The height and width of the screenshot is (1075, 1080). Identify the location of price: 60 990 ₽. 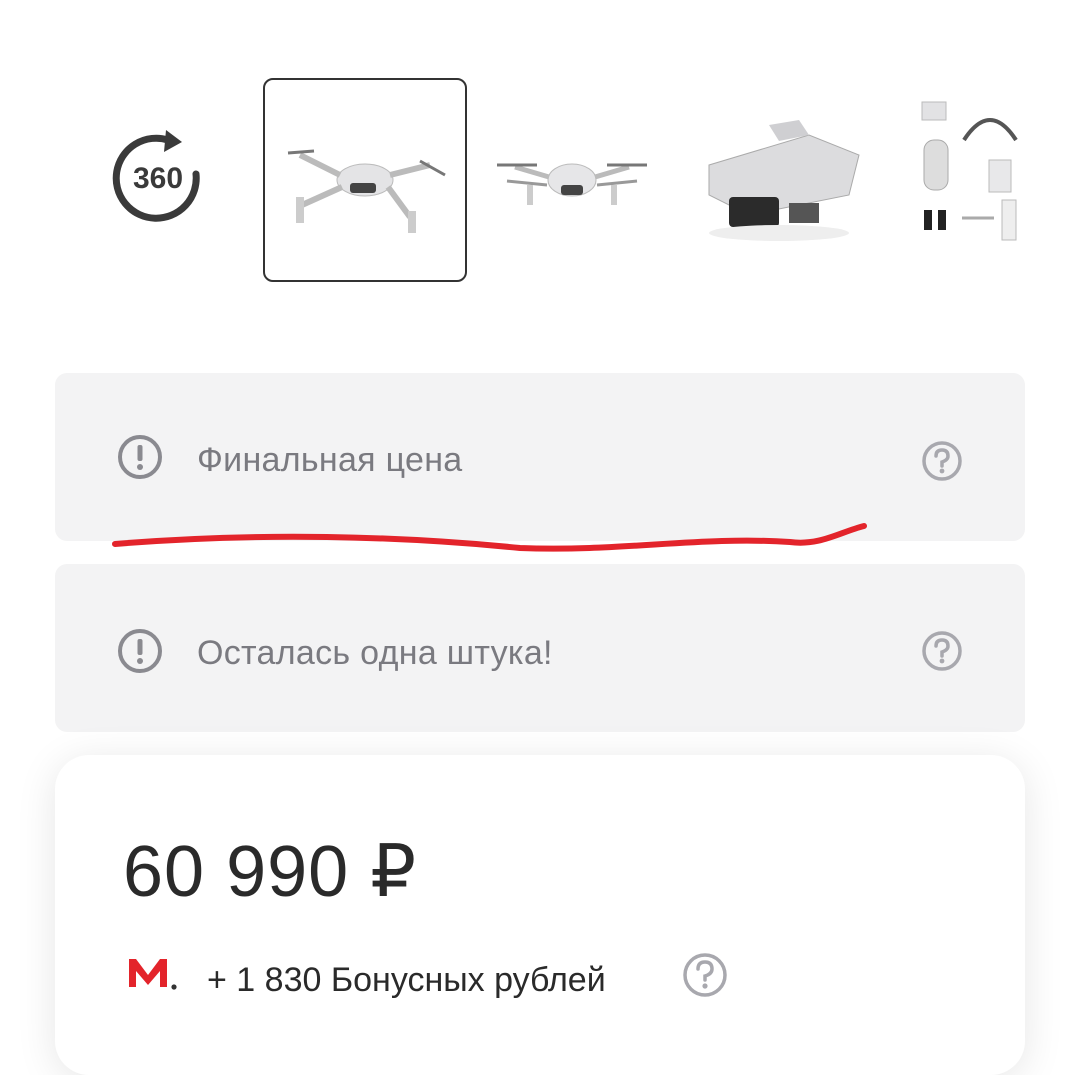
(270, 872).